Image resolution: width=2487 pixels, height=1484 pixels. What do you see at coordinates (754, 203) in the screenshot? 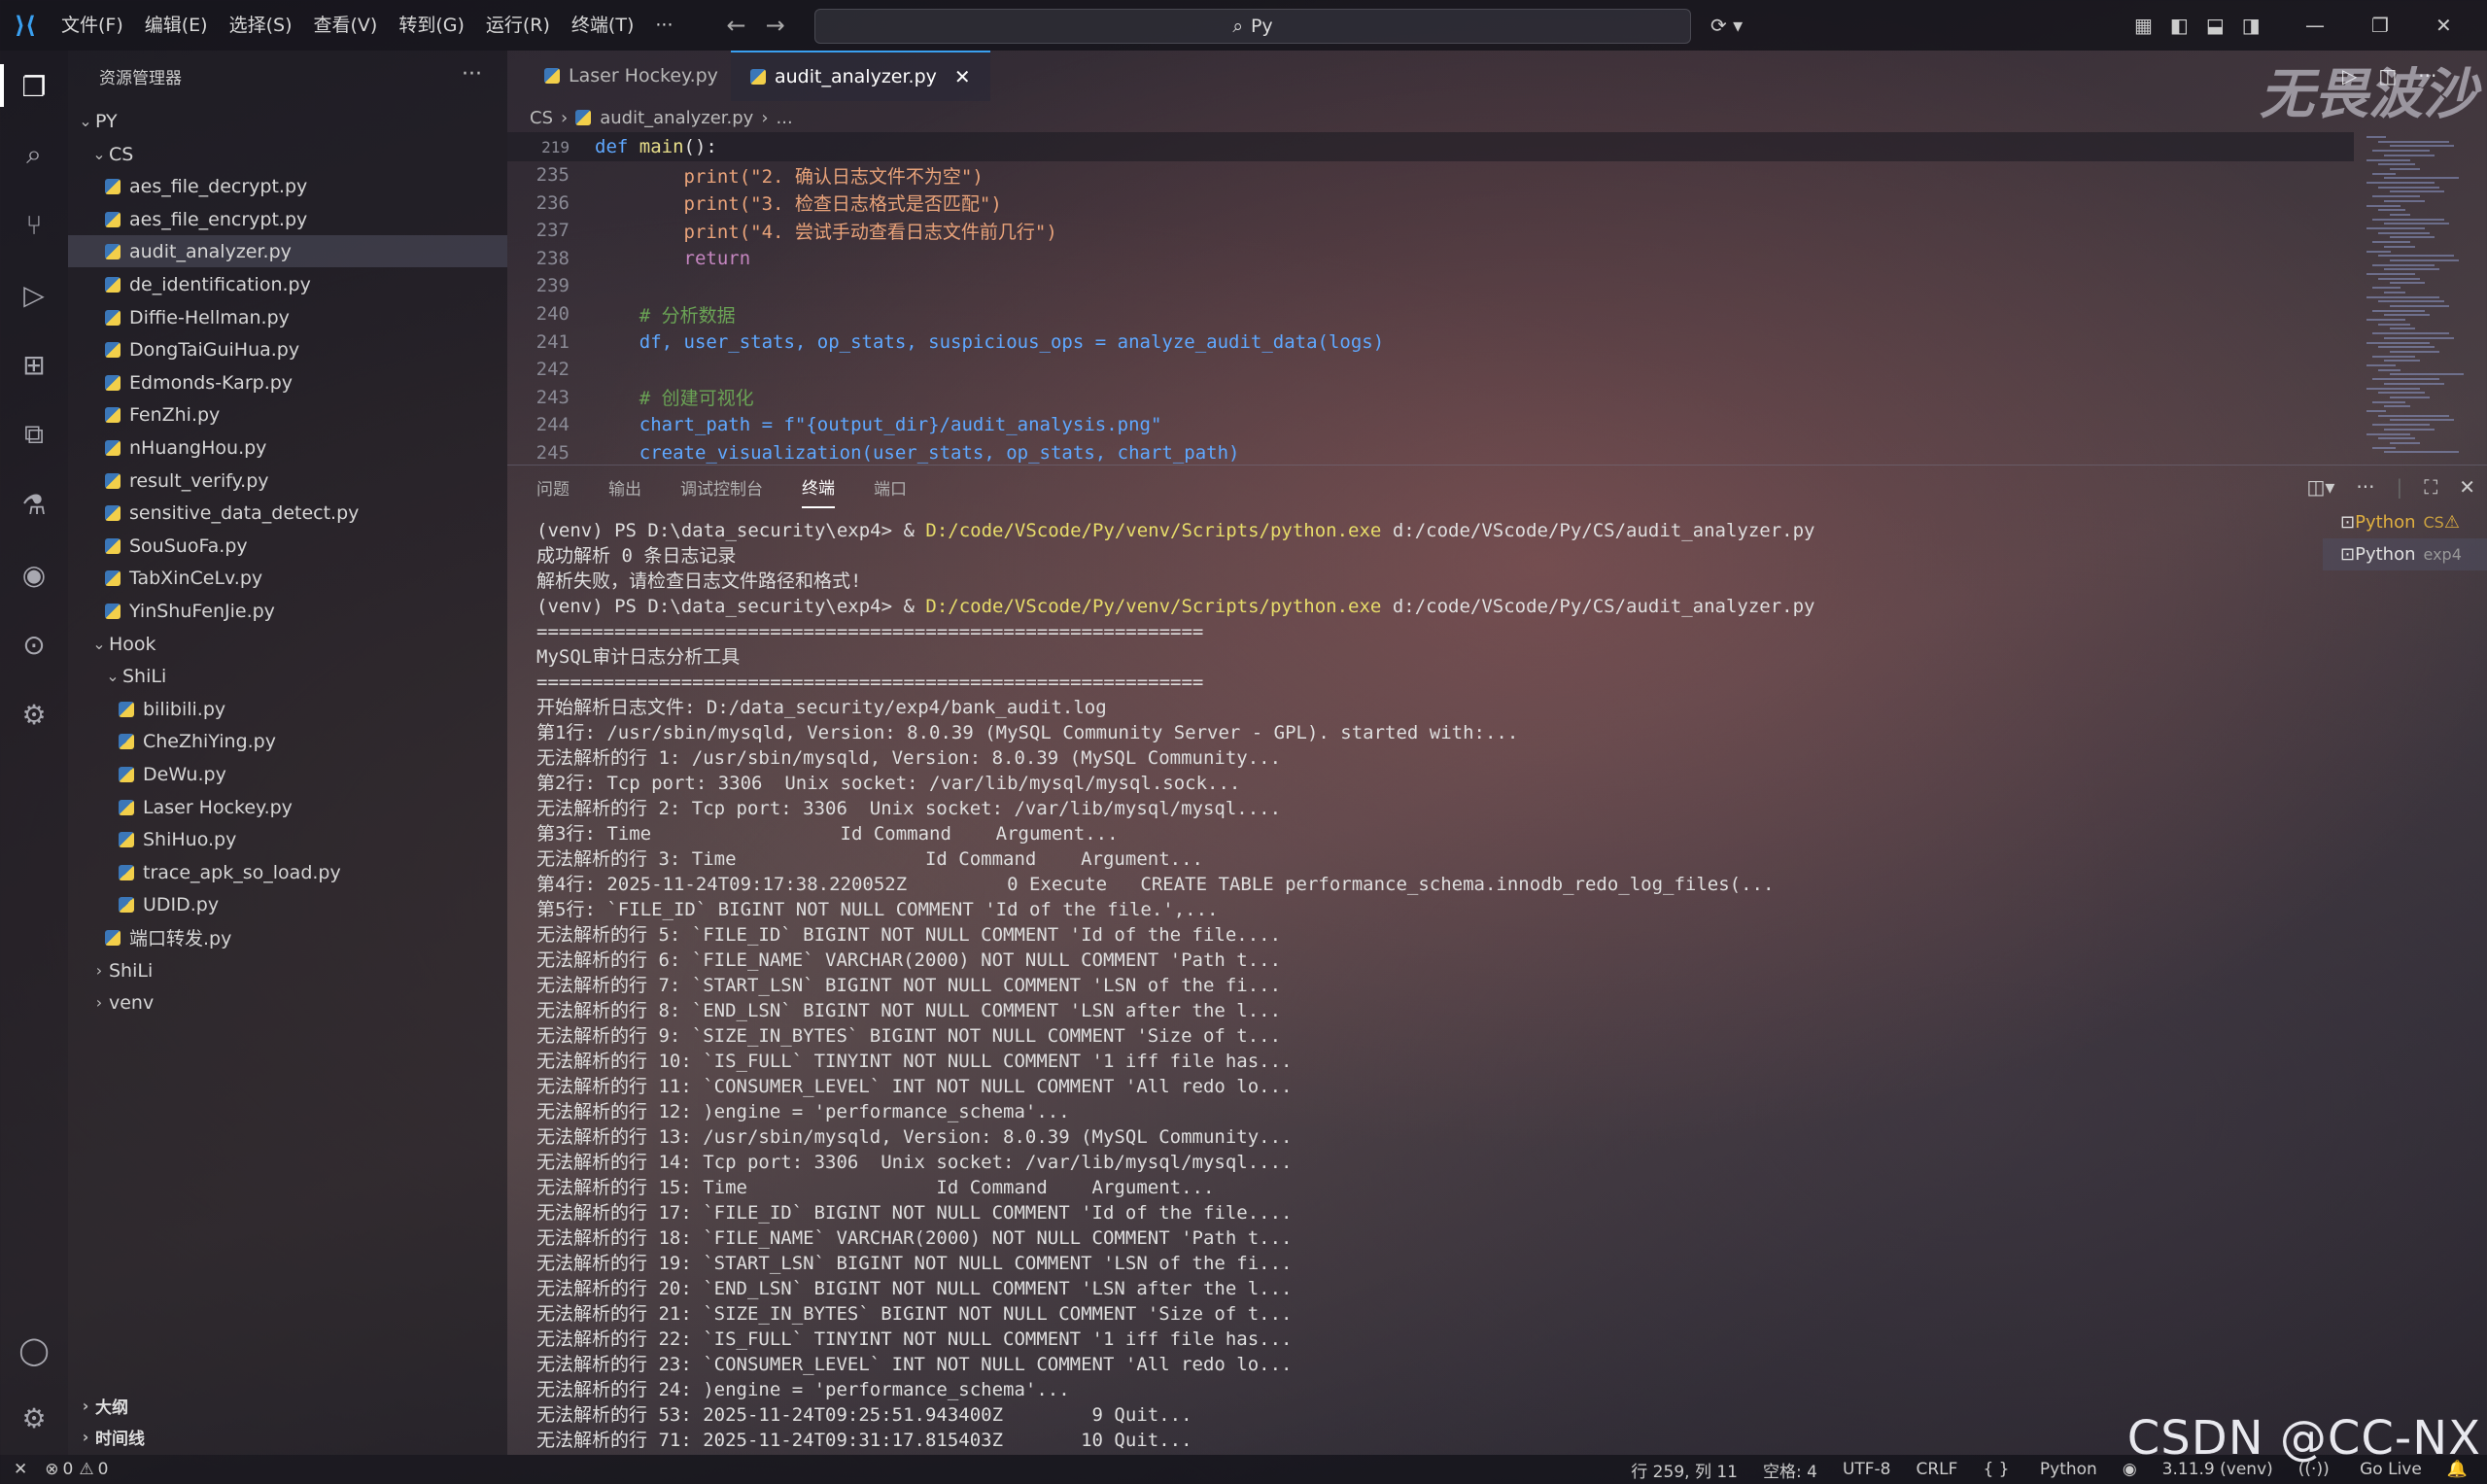
I see `code-line: 236 print("3. 检查日志格式是否匹配")` at bounding box center [754, 203].